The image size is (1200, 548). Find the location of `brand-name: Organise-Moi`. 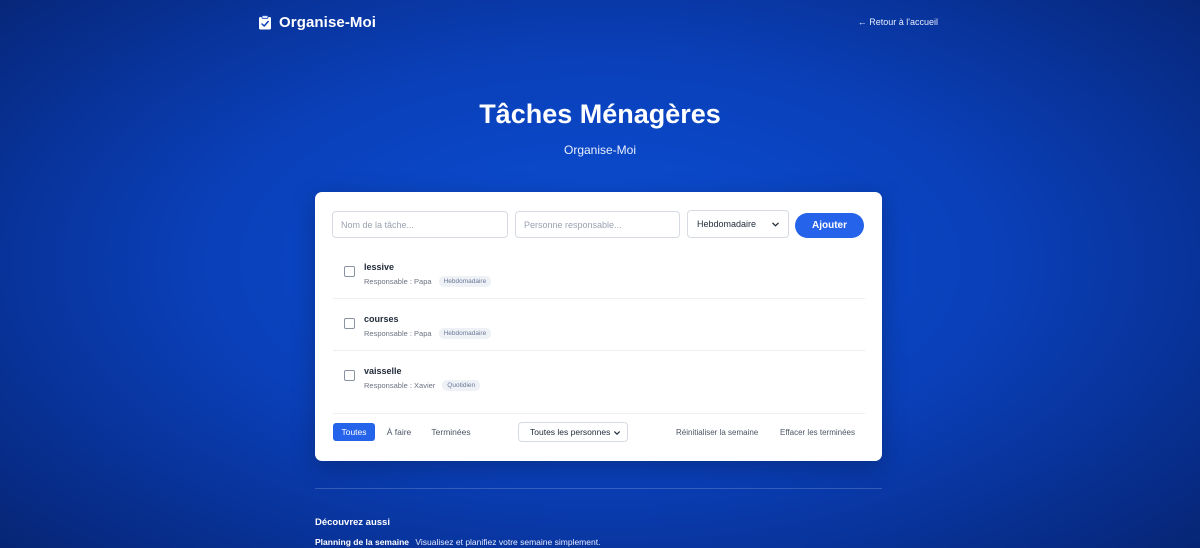

brand-name: Organise-Moi is located at coordinates (328, 22).